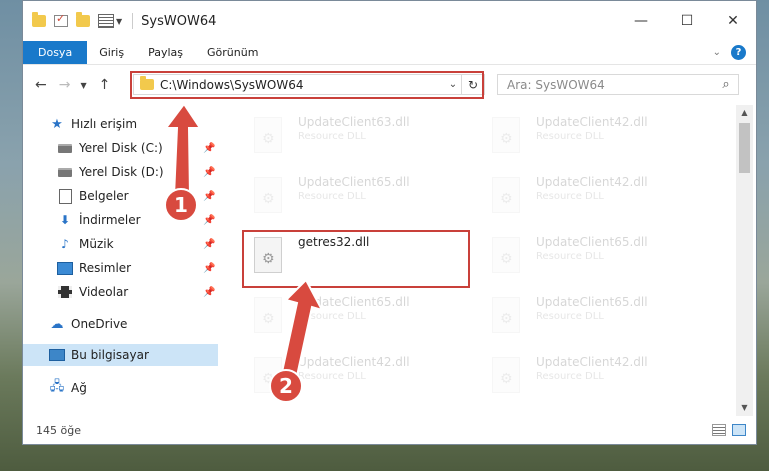 This screenshot has height=471, width=769. What do you see at coordinates (181, 205) in the screenshot?
I see `step-1-badge: 1` at bounding box center [181, 205].